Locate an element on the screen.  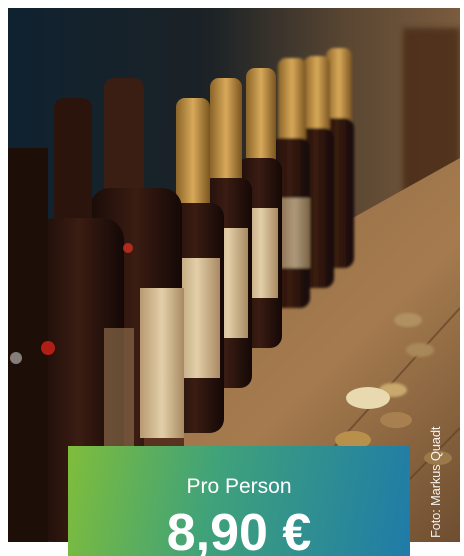
price-label: Pro Person is located at coordinates (239, 486).